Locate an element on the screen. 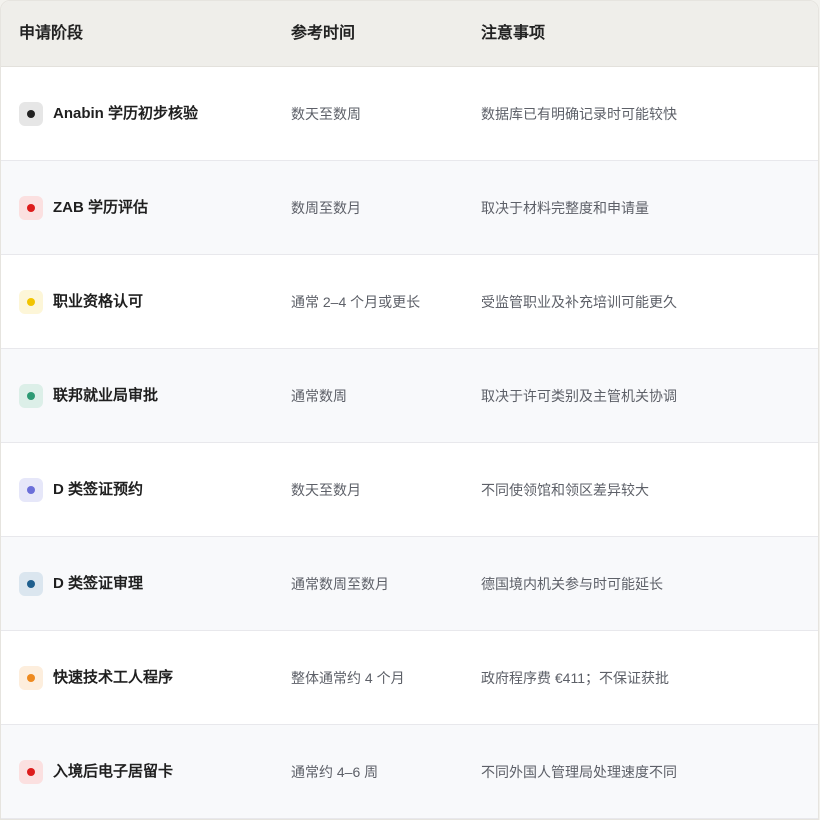 This screenshot has height=820, width=820. stage-time: 数天至数月 is located at coordinates (326, 490).